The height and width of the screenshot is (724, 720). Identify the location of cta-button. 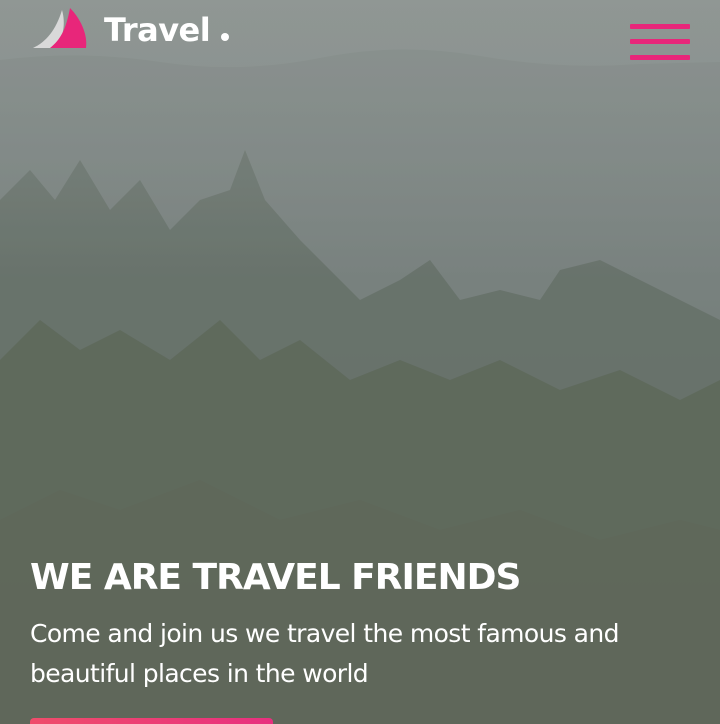
(151, 721).